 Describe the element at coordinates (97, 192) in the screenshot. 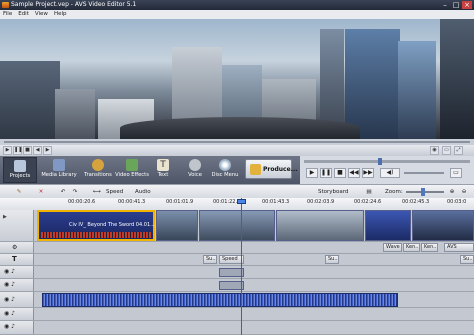

I see `split-icon: ⟷` at that location.